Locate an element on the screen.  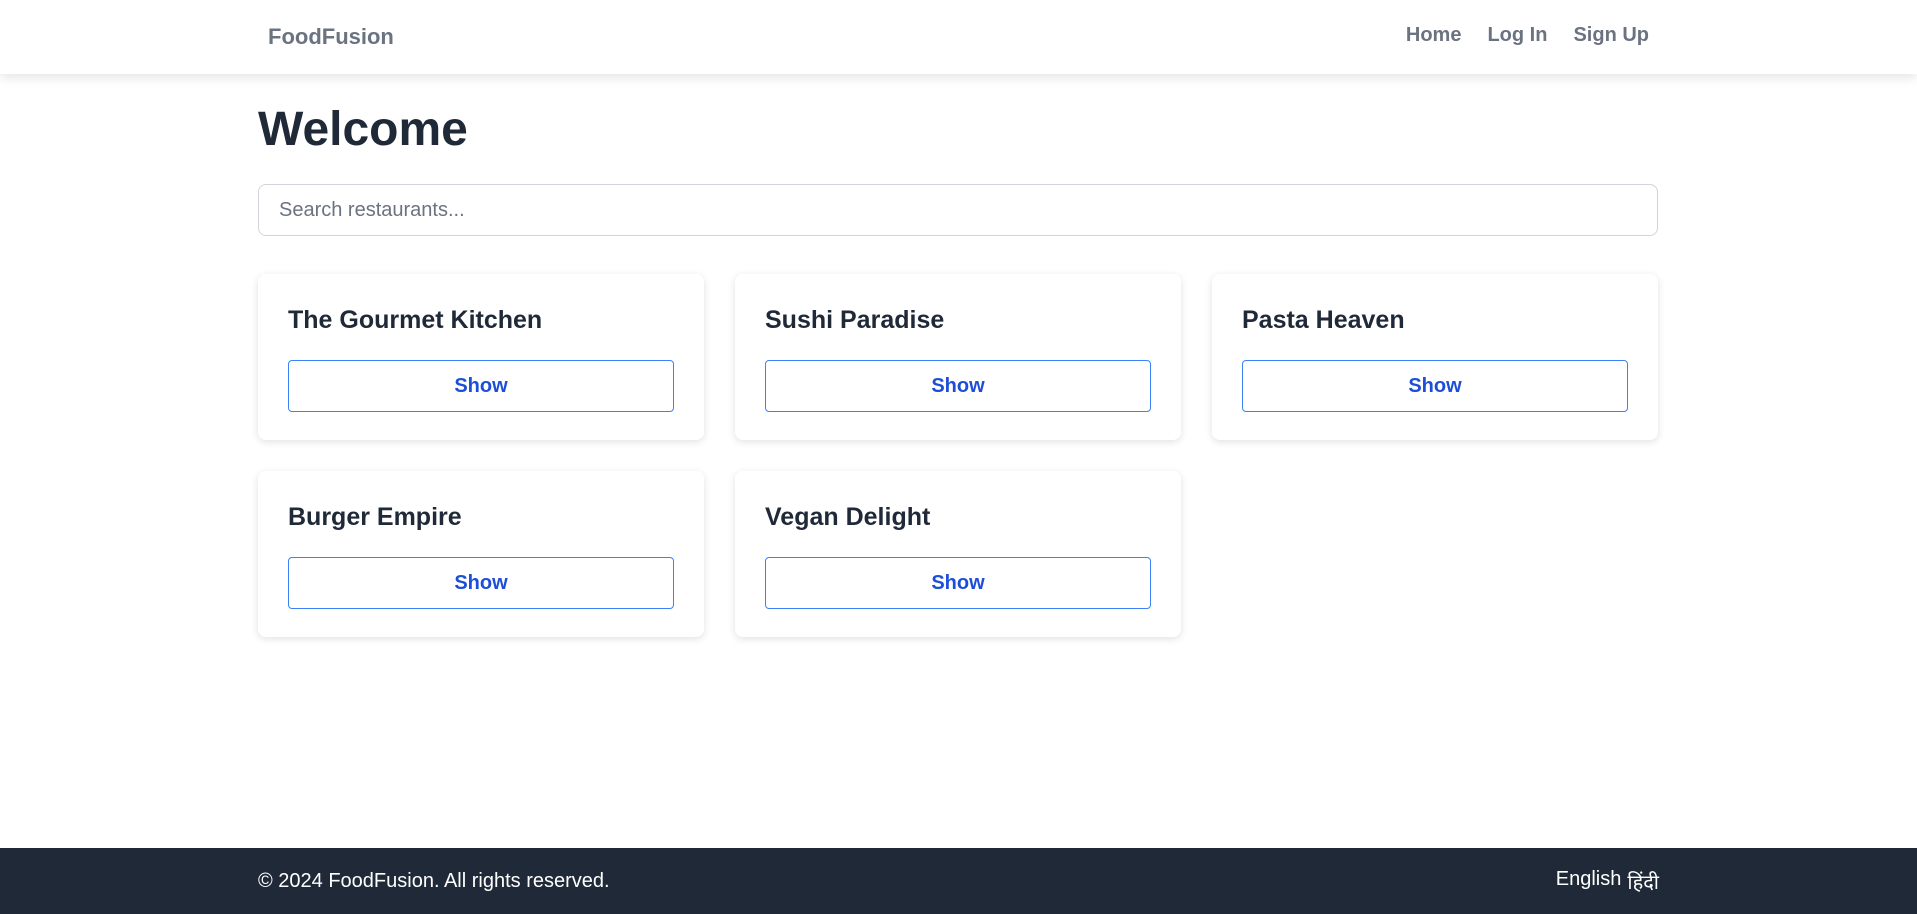
nav-login-link: Log In is located at coordinates (1517, 35).